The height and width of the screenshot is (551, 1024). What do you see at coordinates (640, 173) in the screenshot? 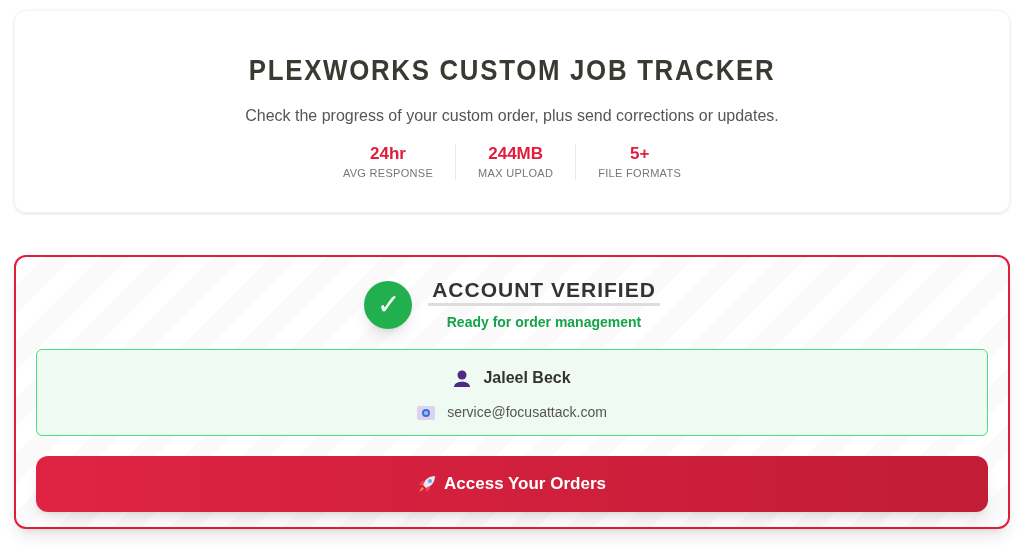
I see `stat-label: FILE FORMATS` at bounding box center [640, 173].